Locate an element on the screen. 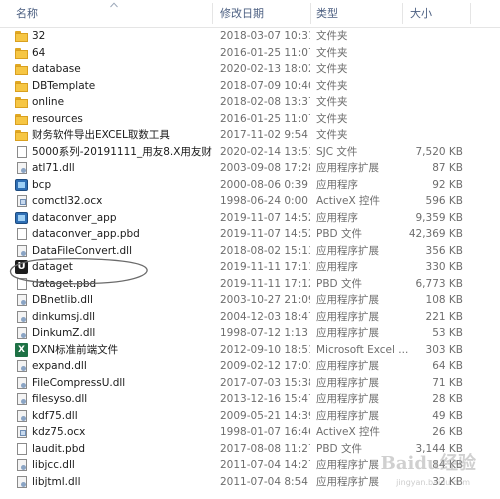 The height and width of the screenshot is (499, 500). file-size: 49 KB is located at coordinates (447, 415).